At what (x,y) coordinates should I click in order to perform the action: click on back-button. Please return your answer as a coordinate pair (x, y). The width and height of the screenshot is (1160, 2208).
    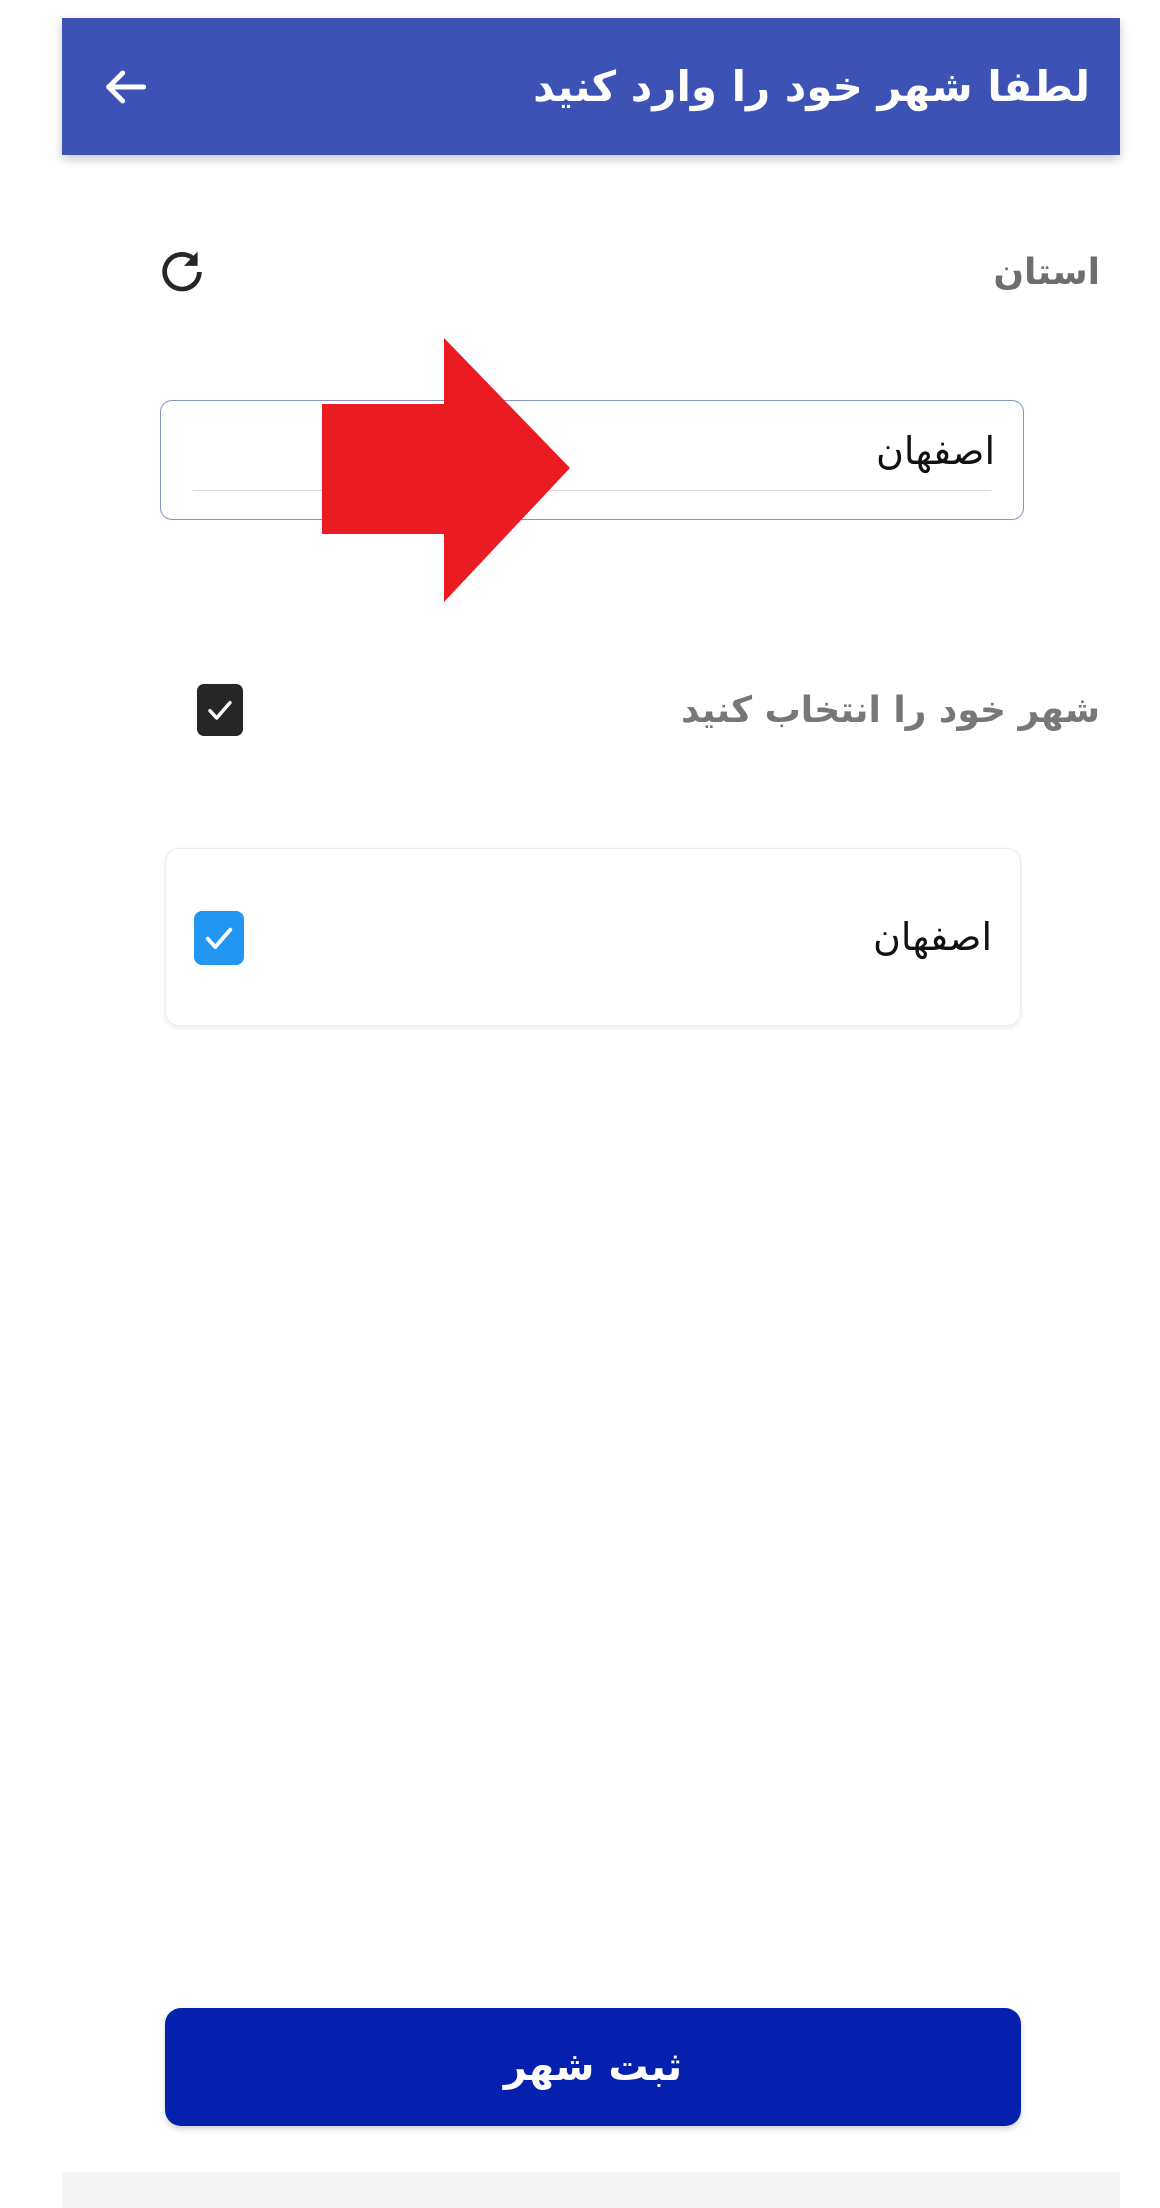
    Looking at the image, I should click on (125, 87).